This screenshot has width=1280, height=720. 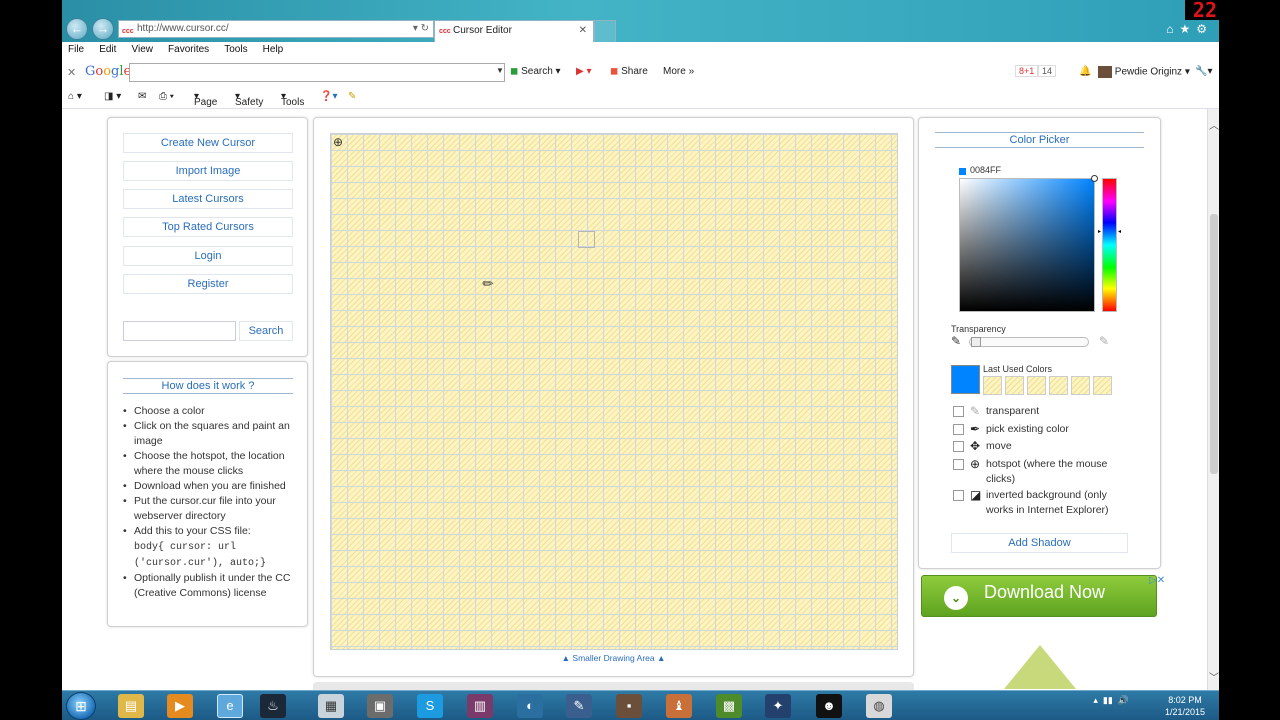 I want to click on more-button: More », so click(x=678, y=71).